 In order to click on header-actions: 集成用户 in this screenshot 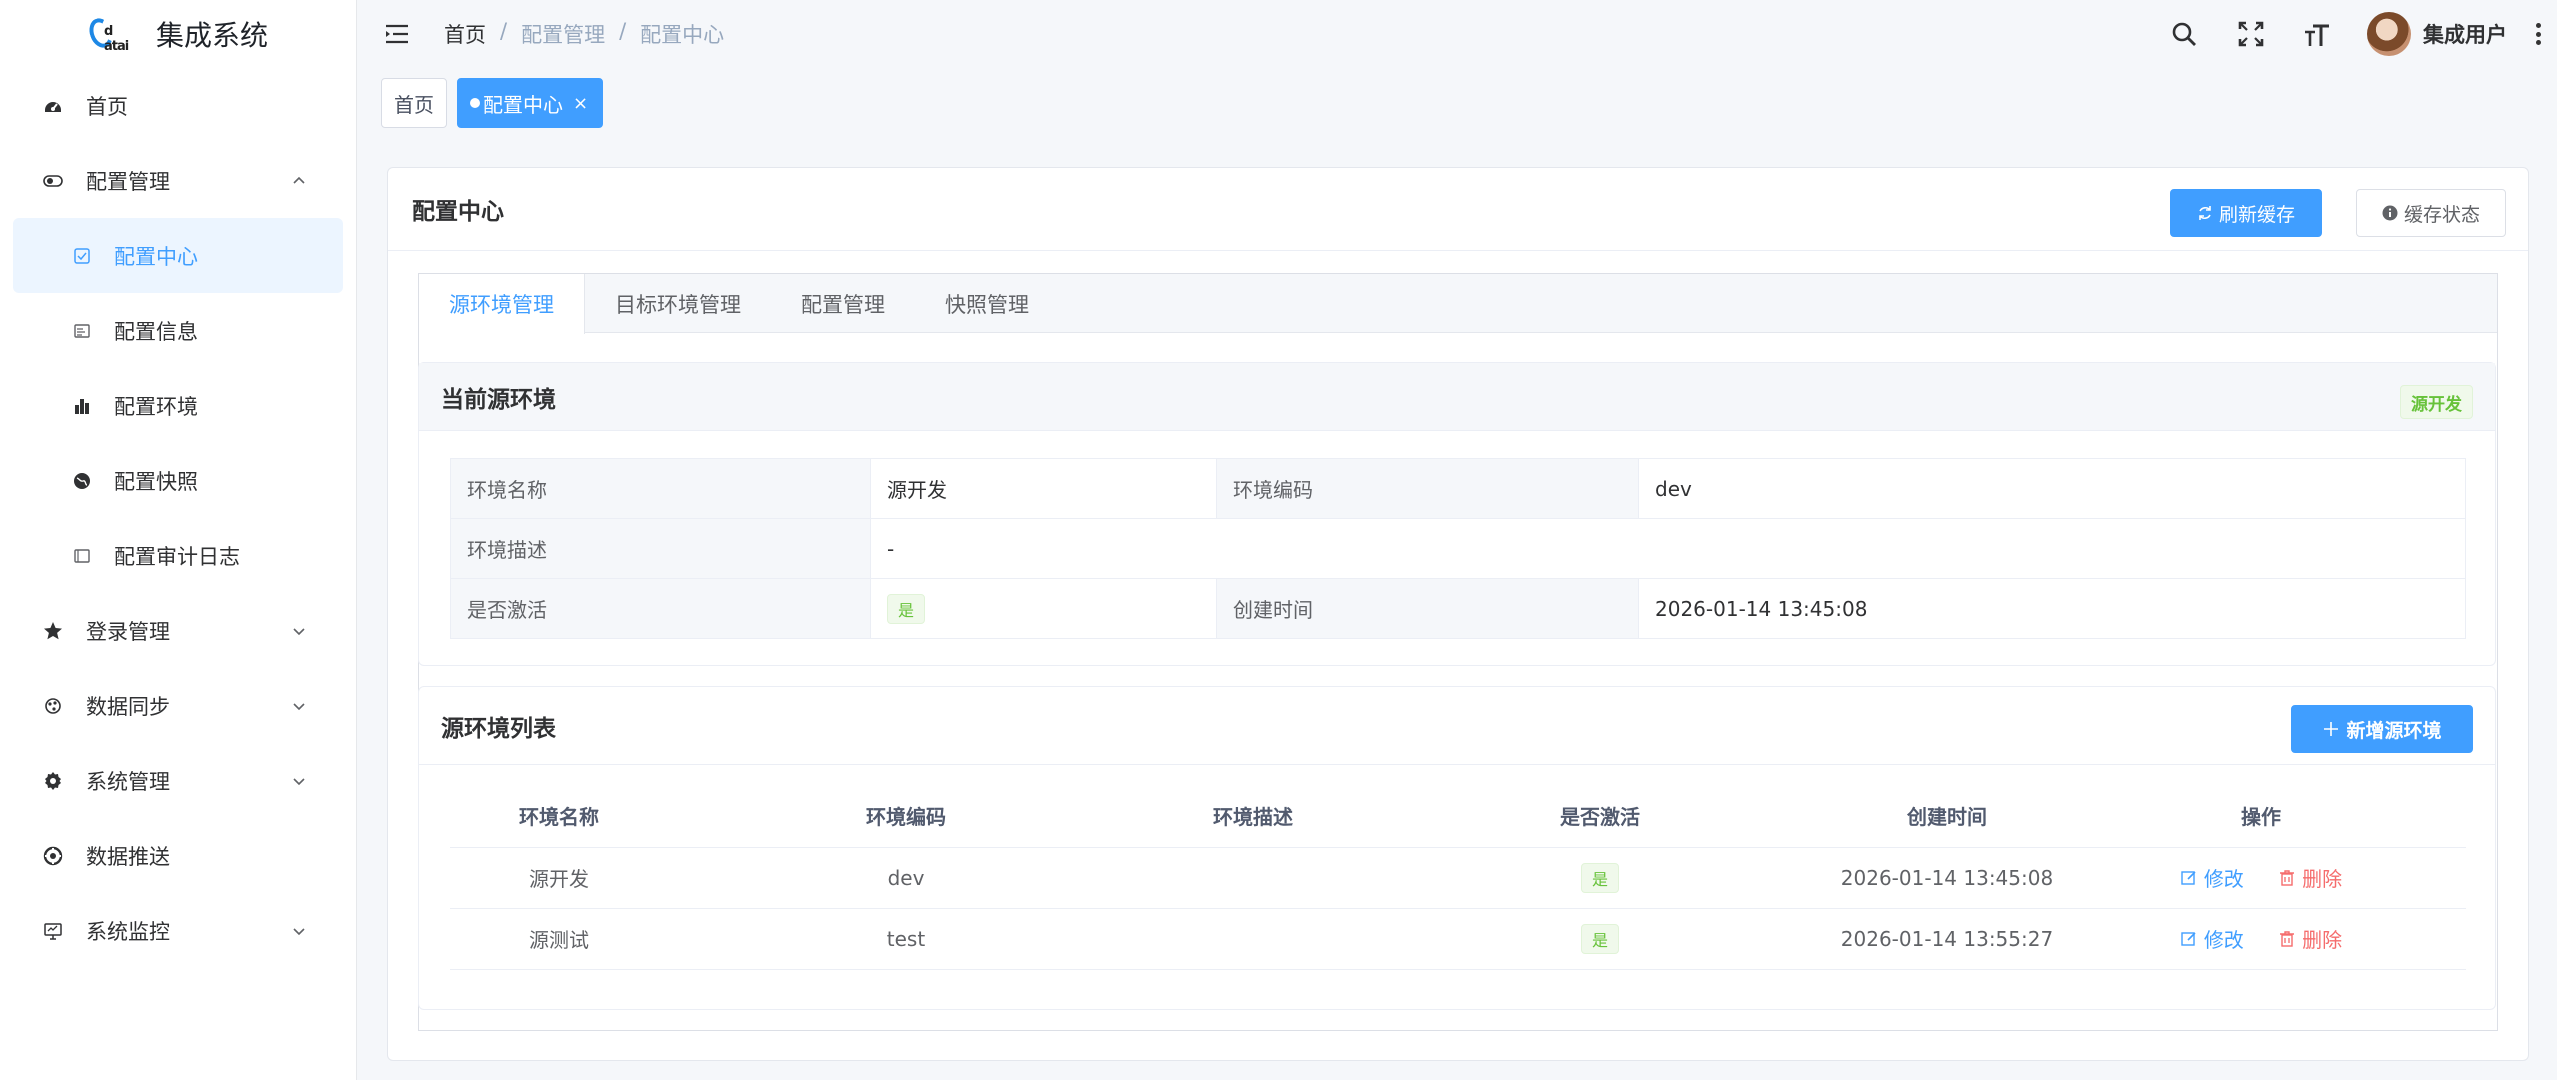, I will do `click(2361, 34)`.